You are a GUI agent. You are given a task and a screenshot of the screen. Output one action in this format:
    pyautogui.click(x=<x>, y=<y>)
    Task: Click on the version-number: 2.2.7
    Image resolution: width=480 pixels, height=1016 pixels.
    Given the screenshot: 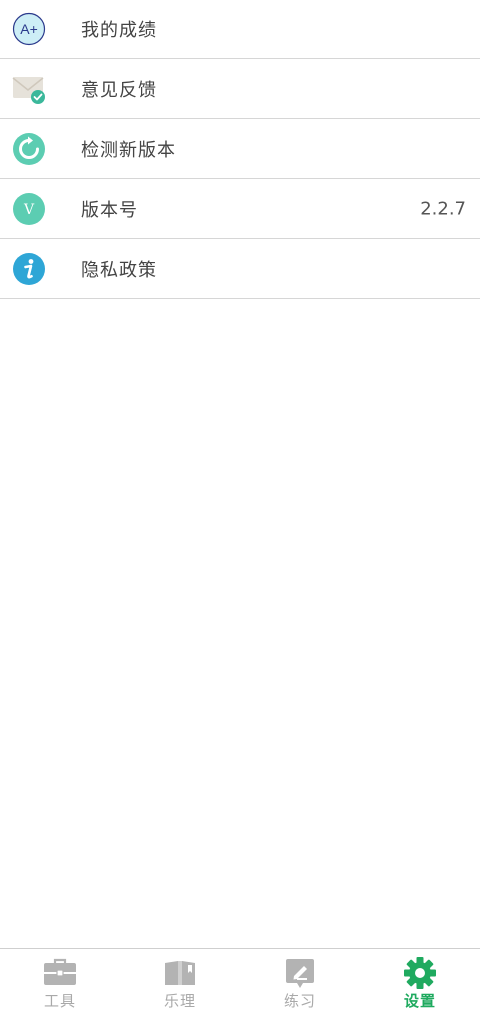 What is the action you would take?
    pyautogui.click(x=443, y=208)
    